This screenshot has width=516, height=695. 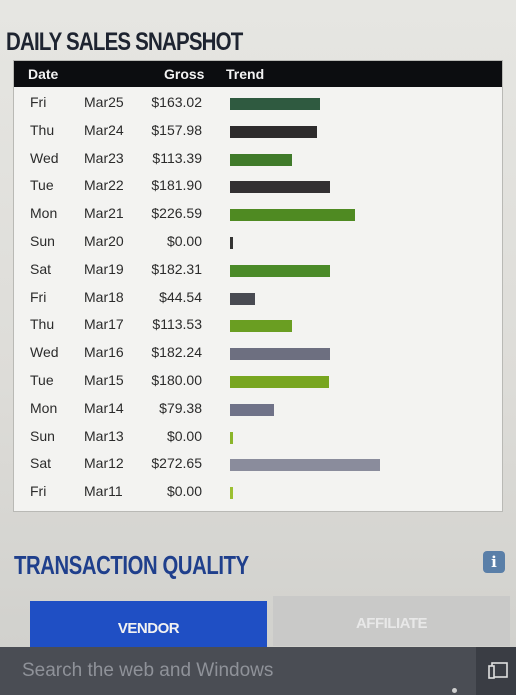 What do you see at coordinates (177, 157) in the screenshot?
I see `row-gross: $113.39` at bounding box center [177, 157].